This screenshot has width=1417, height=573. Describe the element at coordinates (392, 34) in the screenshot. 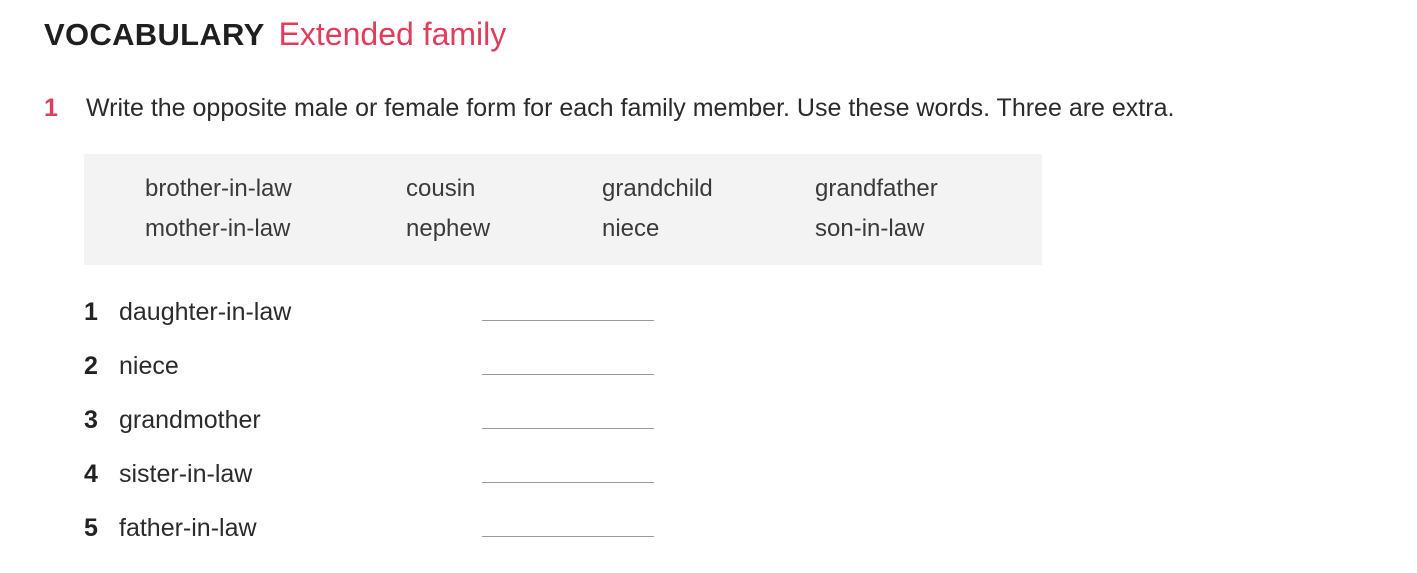

I see `section-subtitle: Extended family` at that location.